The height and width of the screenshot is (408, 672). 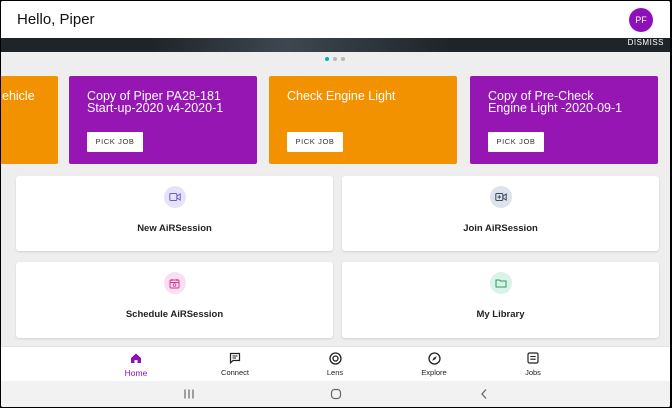 I want to click on job-title: ehicle, so click(x=18, y=96).